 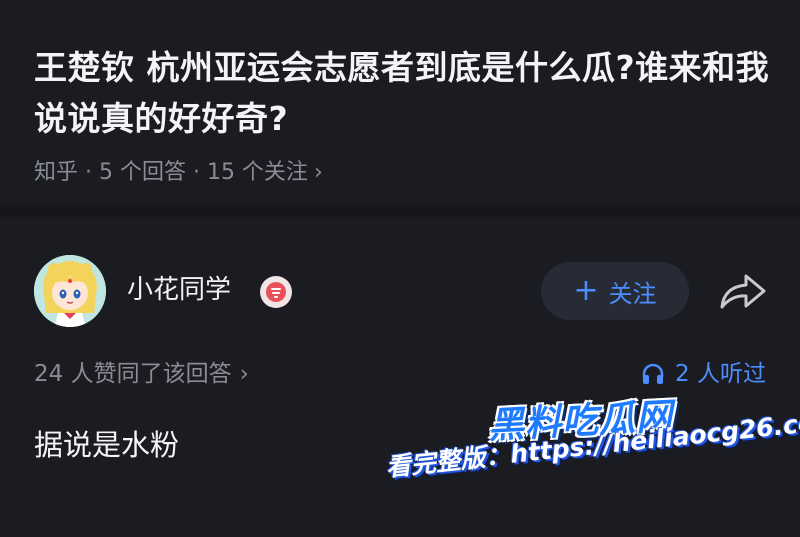 What do you see at coordinates (632, 293) in the screenshot?
I see `follow-label: 关注` at bounding box center [632, 293].